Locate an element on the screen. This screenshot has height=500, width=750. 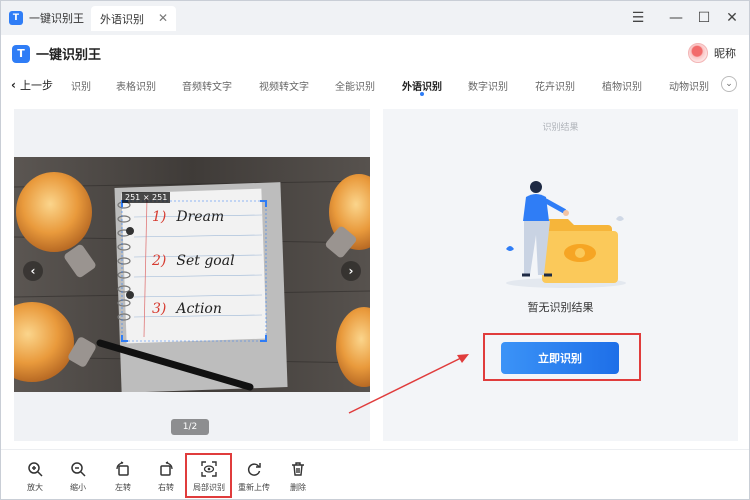
brand: T 一键识别王 is located at coordinates (56, 53).